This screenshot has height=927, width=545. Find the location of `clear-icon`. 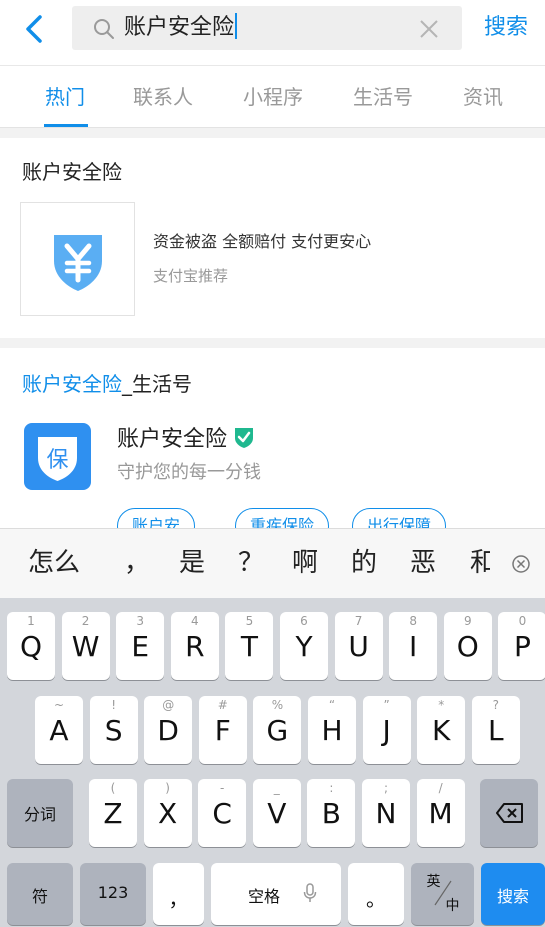

clear-icon is located at coordinates (429, 29).